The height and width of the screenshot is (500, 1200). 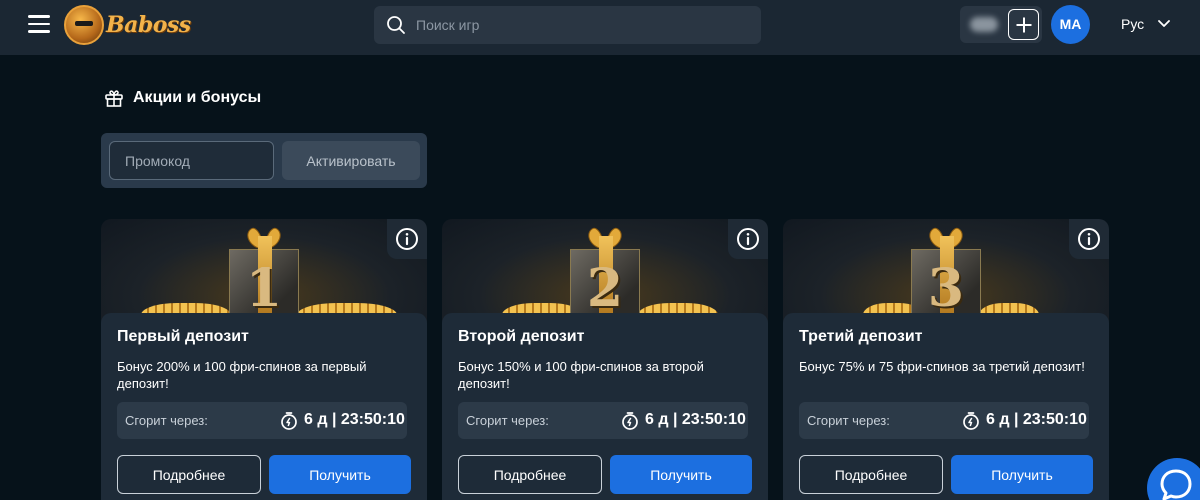 I want to click on promo-code-input, so click(x=191, y=160).